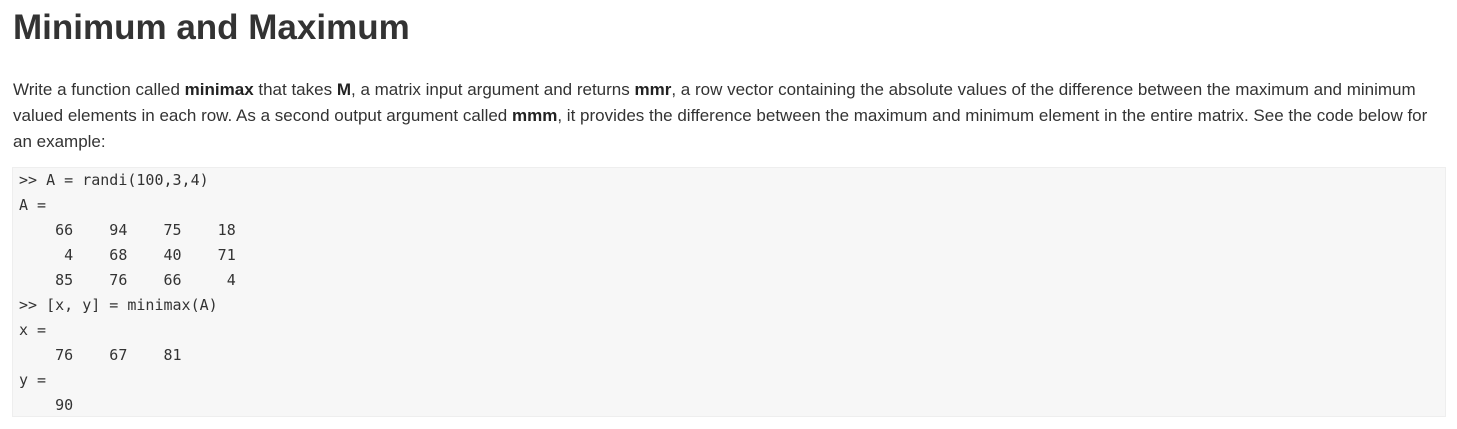  What do you see at coordinates (653, 89) in the screenshot?
I see `first-output-name: mmr` at bounding box center [653, 89].